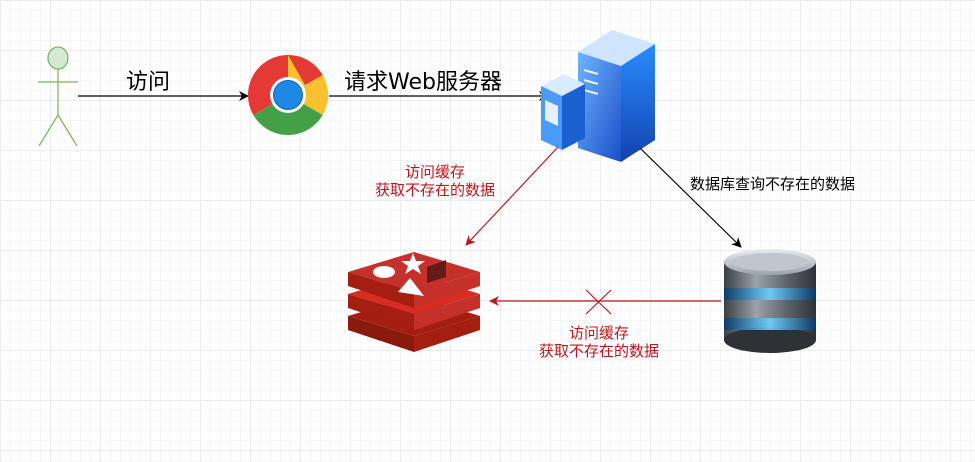 This screenshot has width=975, height=462. I want to click on visit-label: 访问, so click(148, 82).